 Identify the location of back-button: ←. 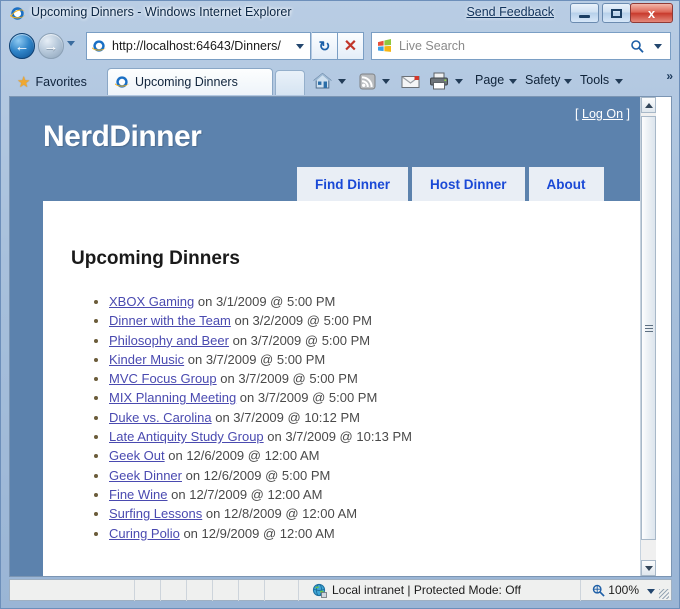
(22, 46).